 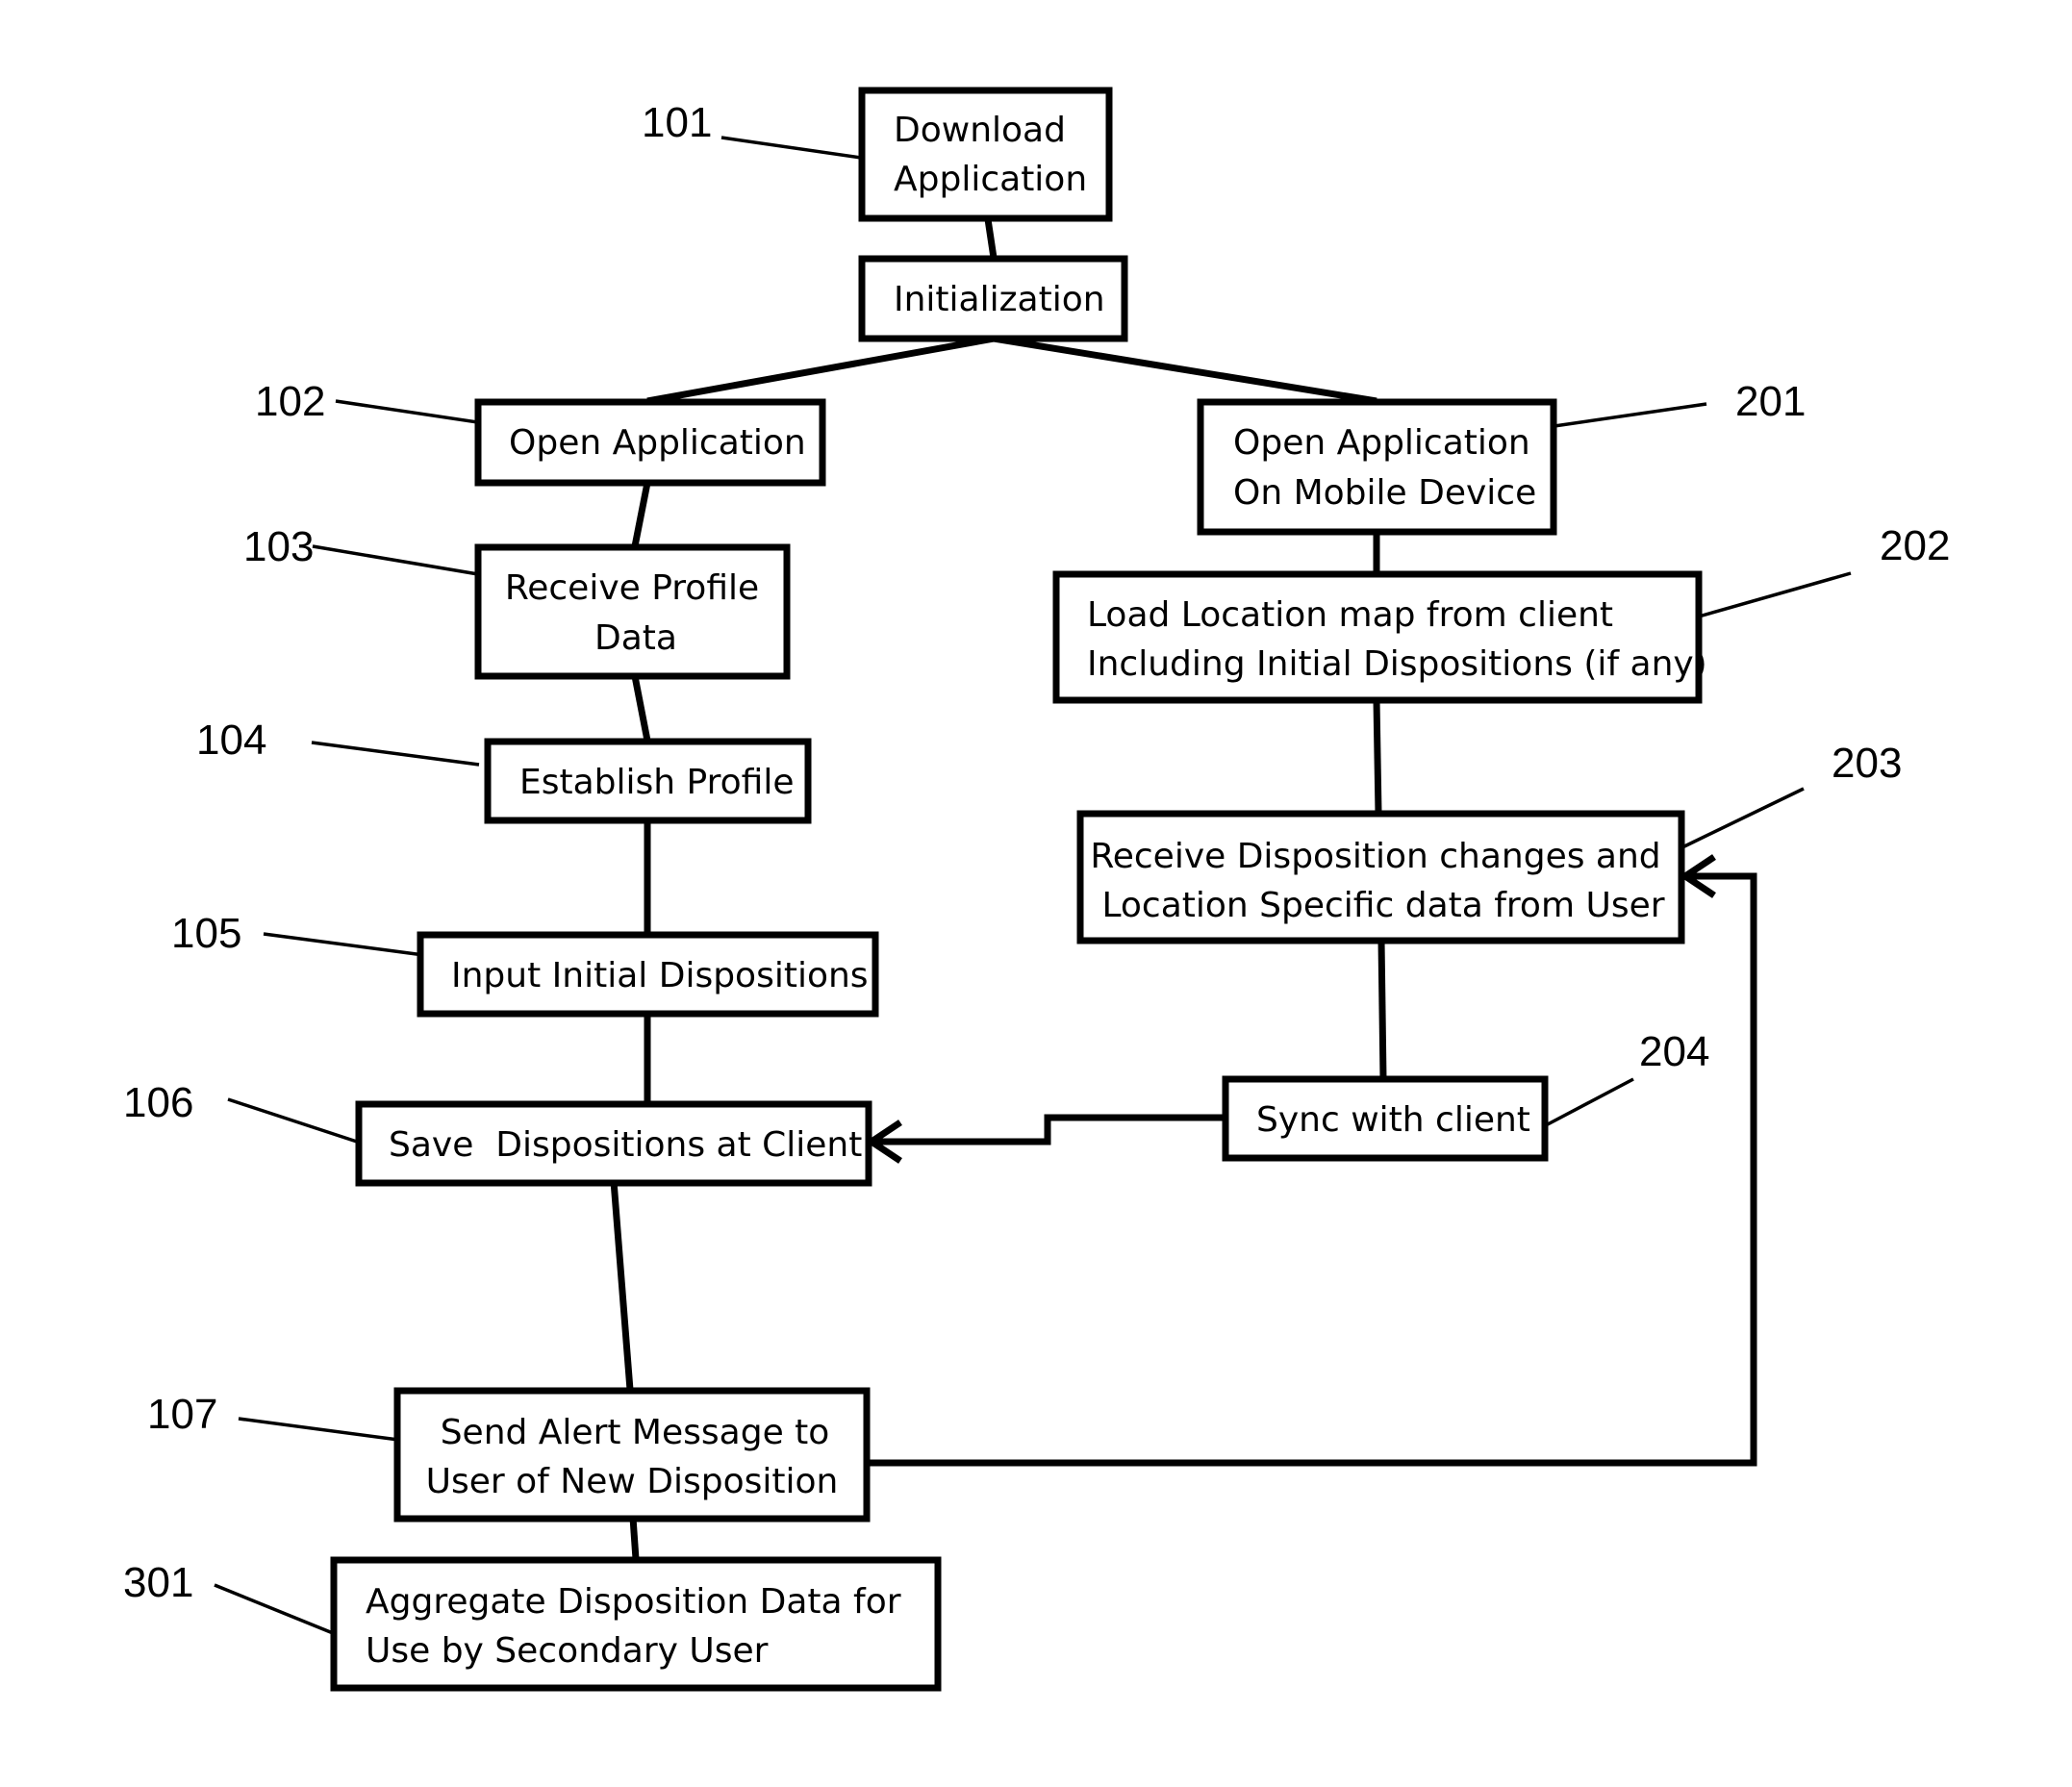 What do you see at coordinates (991, 238) in the screenshot?
I see `edge-download-init` at bounding box center [991, 238].